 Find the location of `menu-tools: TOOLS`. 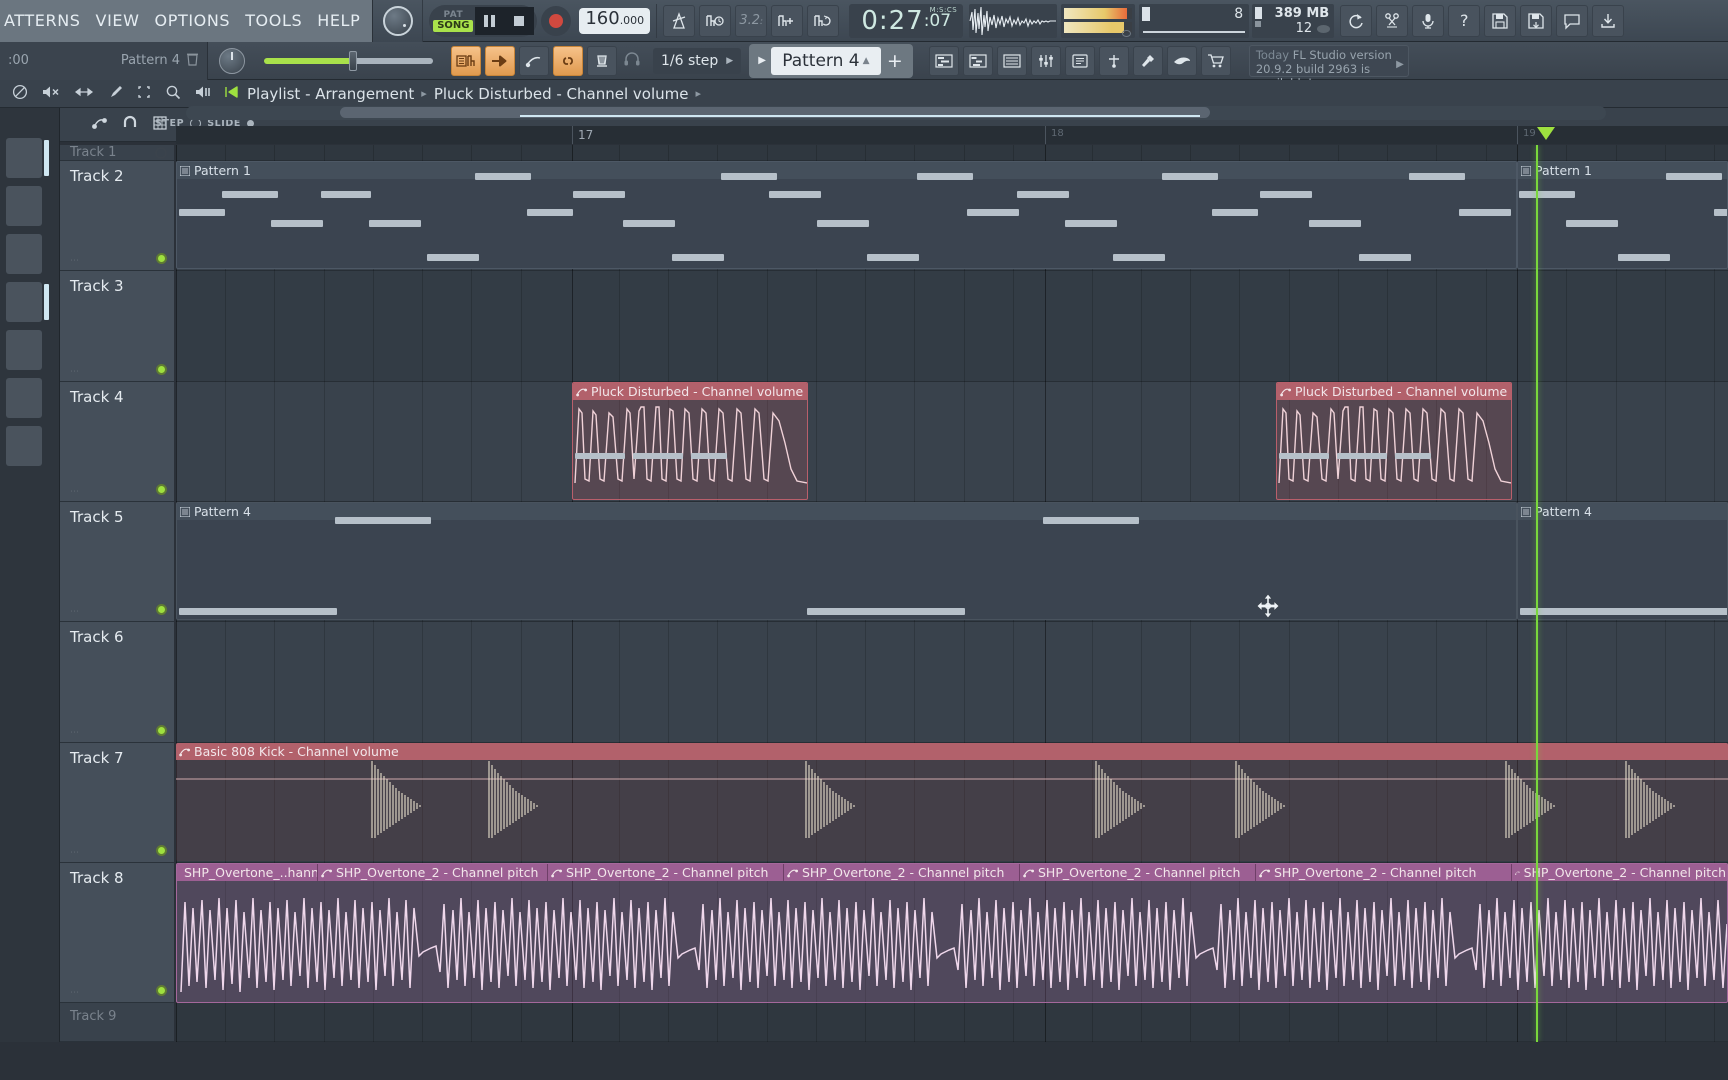

menu-tools: TOOLS is located at coordinates (273, 20).